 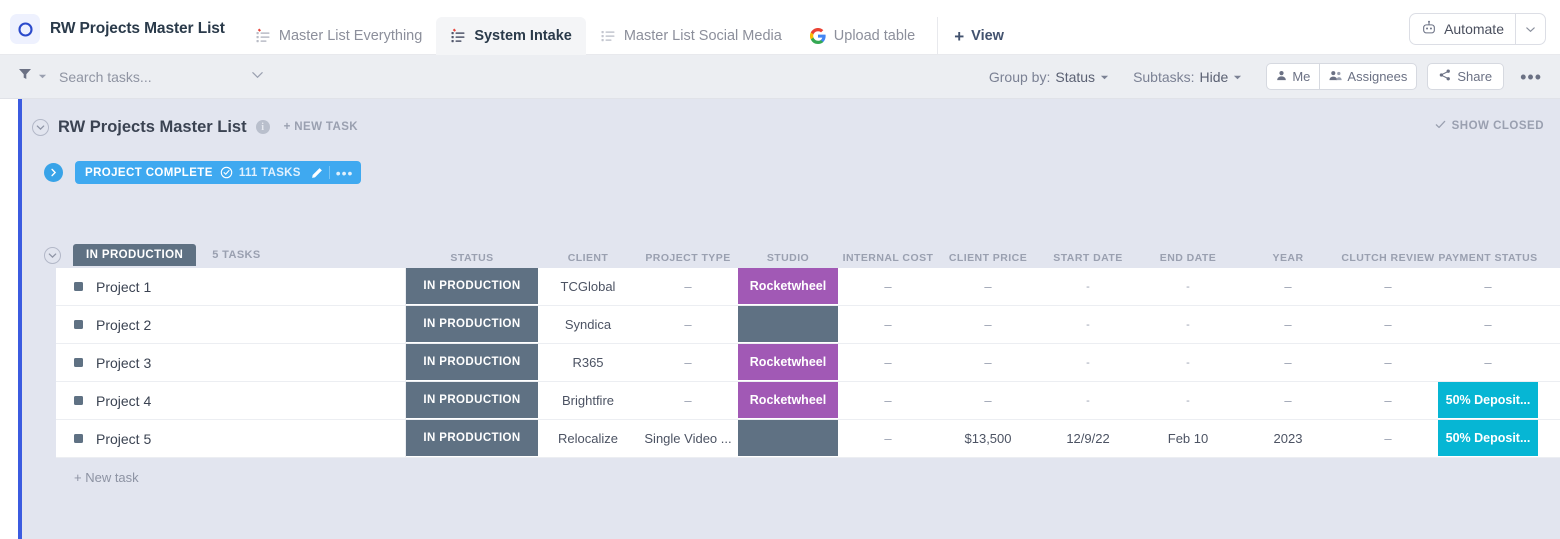 I want to click on cell-end-date: Feb 10, so click(x=1188, y=438).